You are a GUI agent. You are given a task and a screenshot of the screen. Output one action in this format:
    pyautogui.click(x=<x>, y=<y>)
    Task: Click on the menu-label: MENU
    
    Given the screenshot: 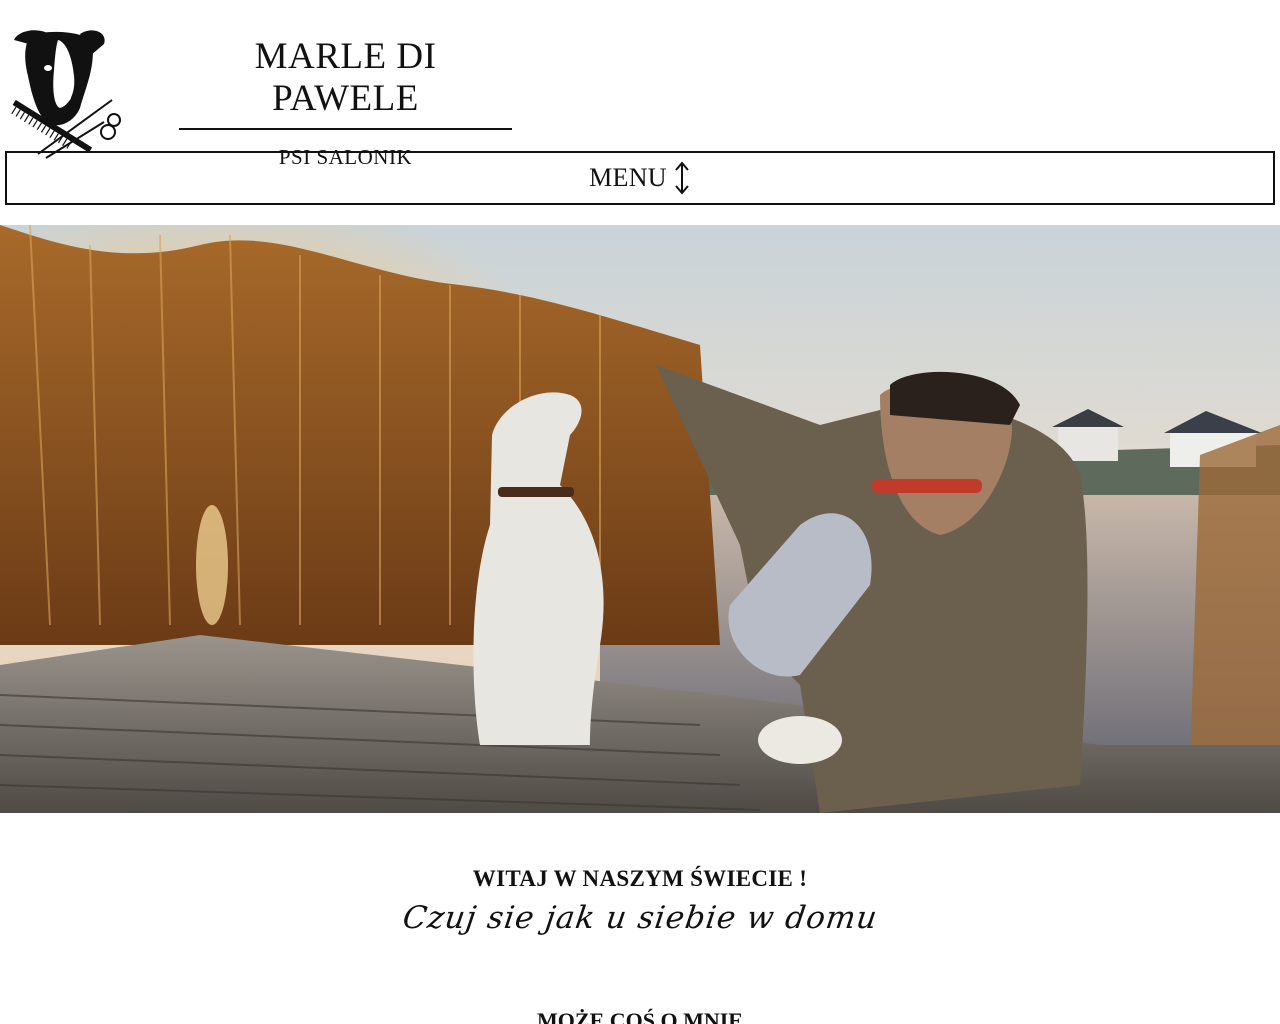 What is the action you would take?
    pyautogui.click(x=628, y=177)
    